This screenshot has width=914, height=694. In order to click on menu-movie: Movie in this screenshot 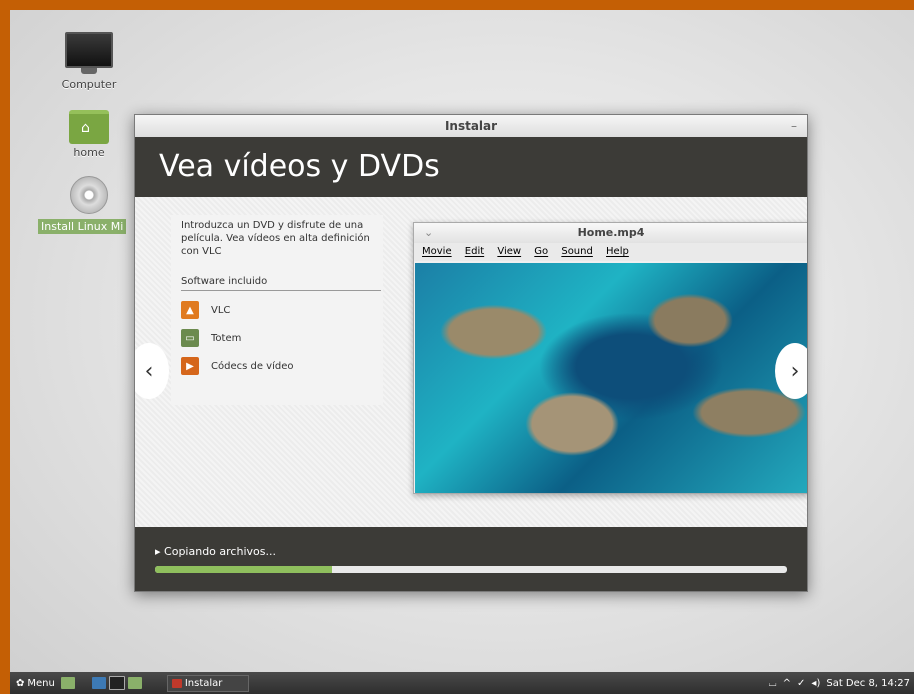, I will do `click(437, 251)`.